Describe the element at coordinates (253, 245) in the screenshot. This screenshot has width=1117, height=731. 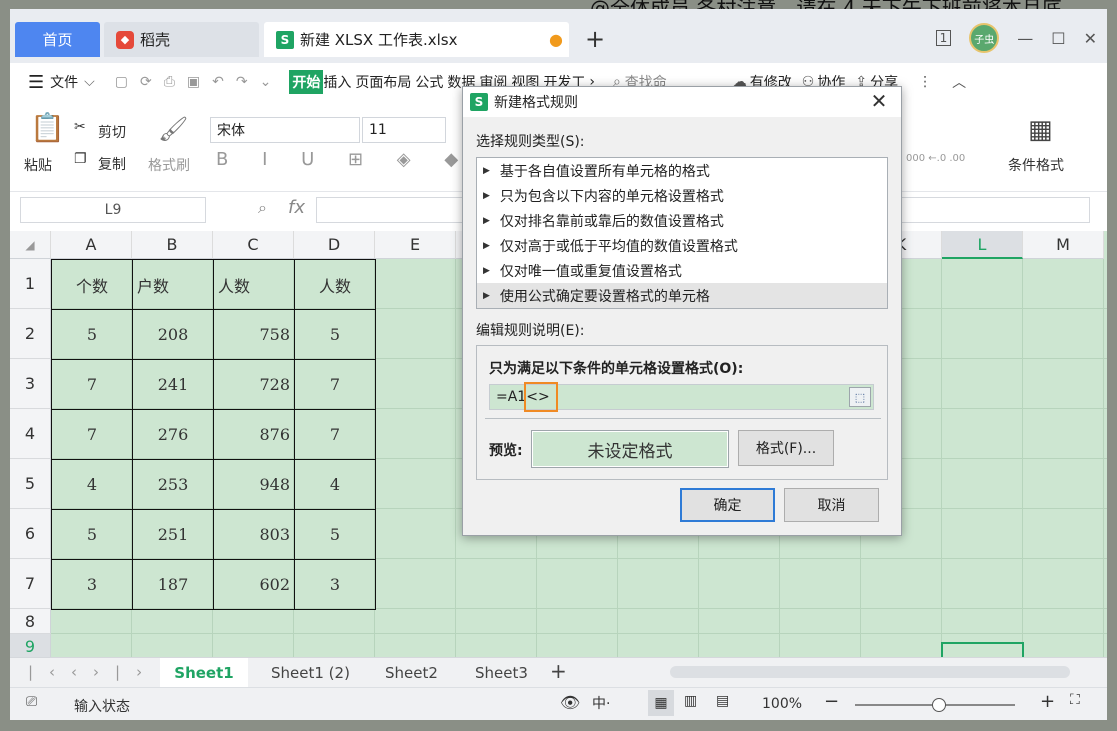
I see `column-header-C: C` at that location.